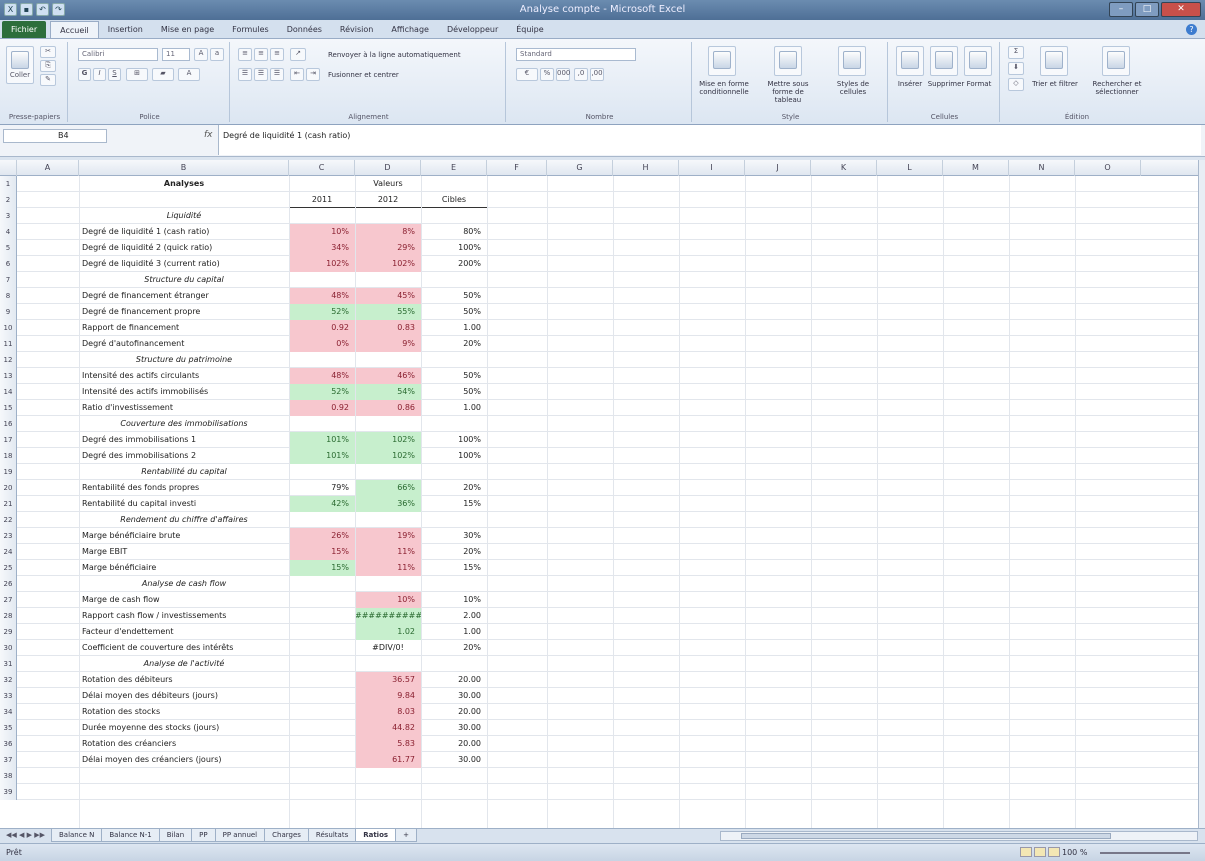  What do you see at coordinates (8, 744) in the screenshot?
I see `row-header: 36` at bounding box center [8, 744].